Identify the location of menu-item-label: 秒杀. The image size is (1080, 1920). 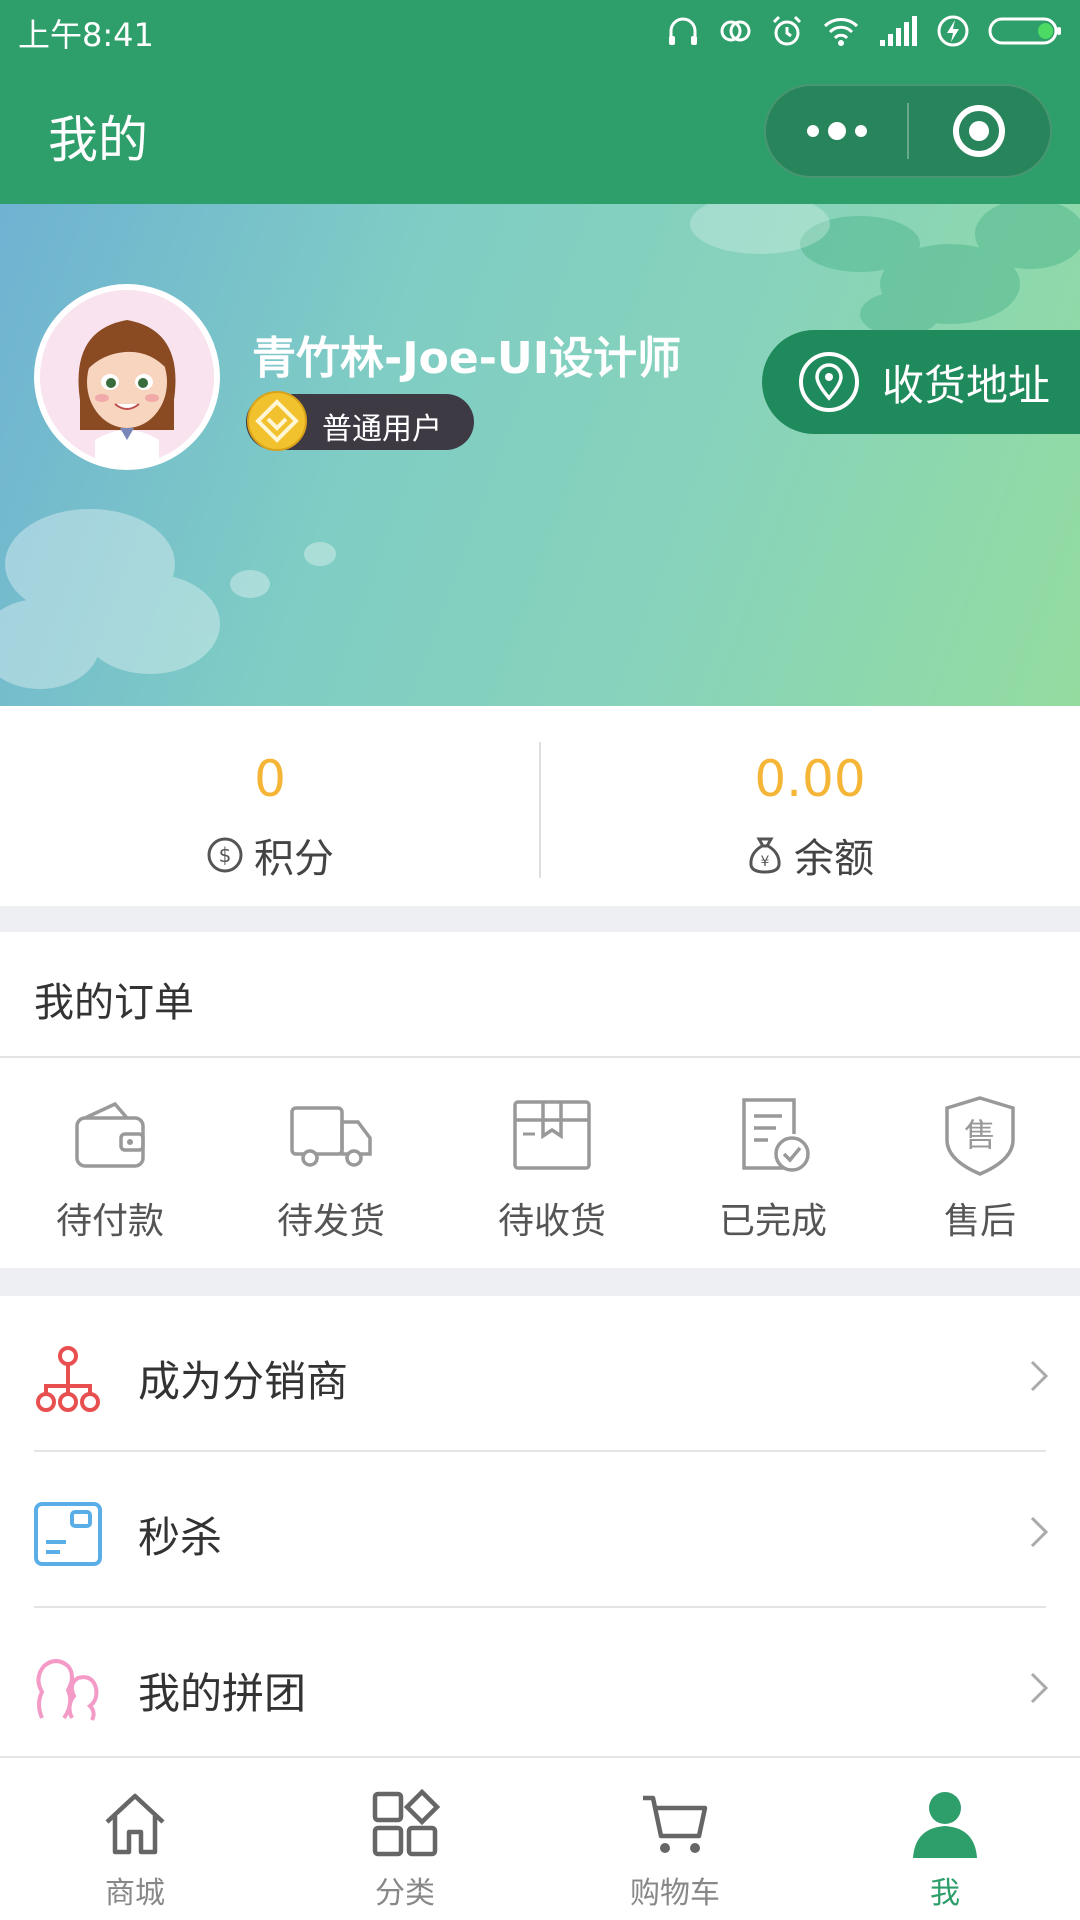
(180, 1537).